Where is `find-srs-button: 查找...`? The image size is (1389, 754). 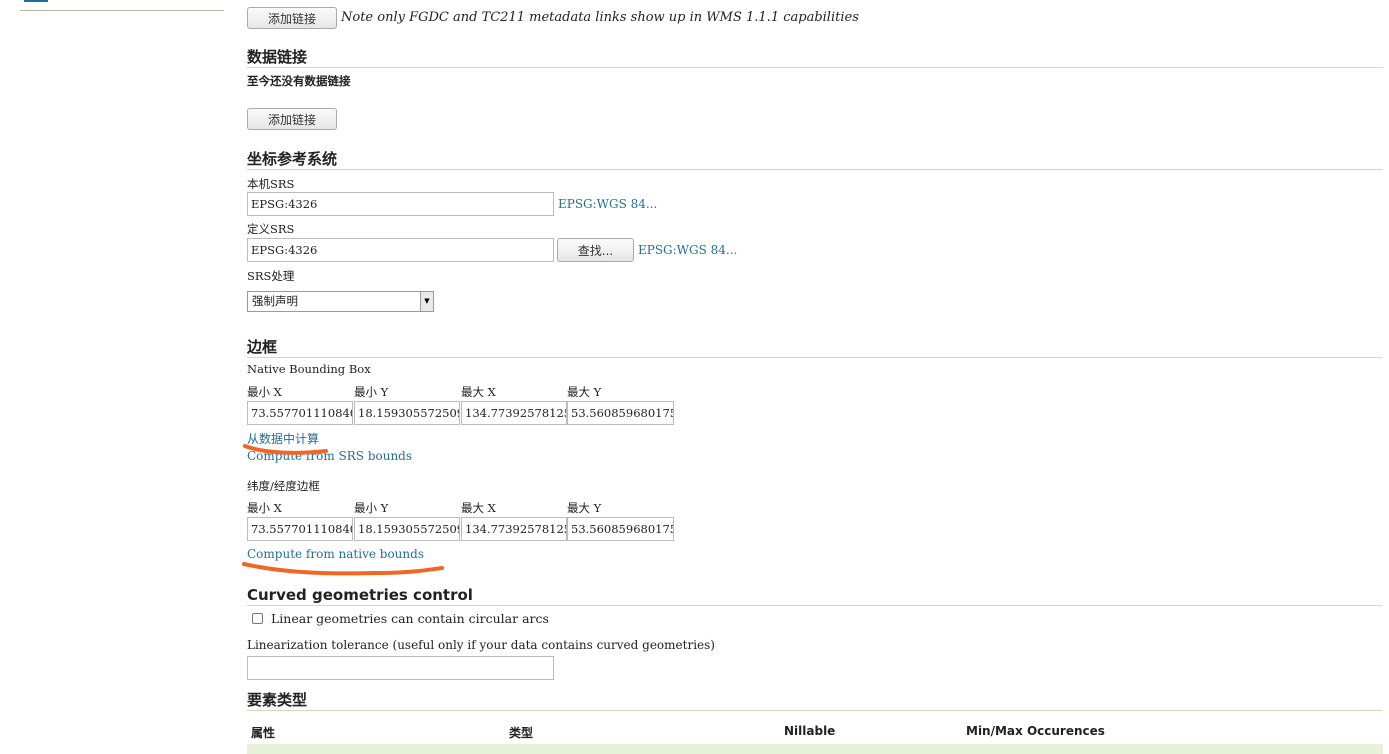 find-srs-button: 查找... is located at coordinates (595, 250).